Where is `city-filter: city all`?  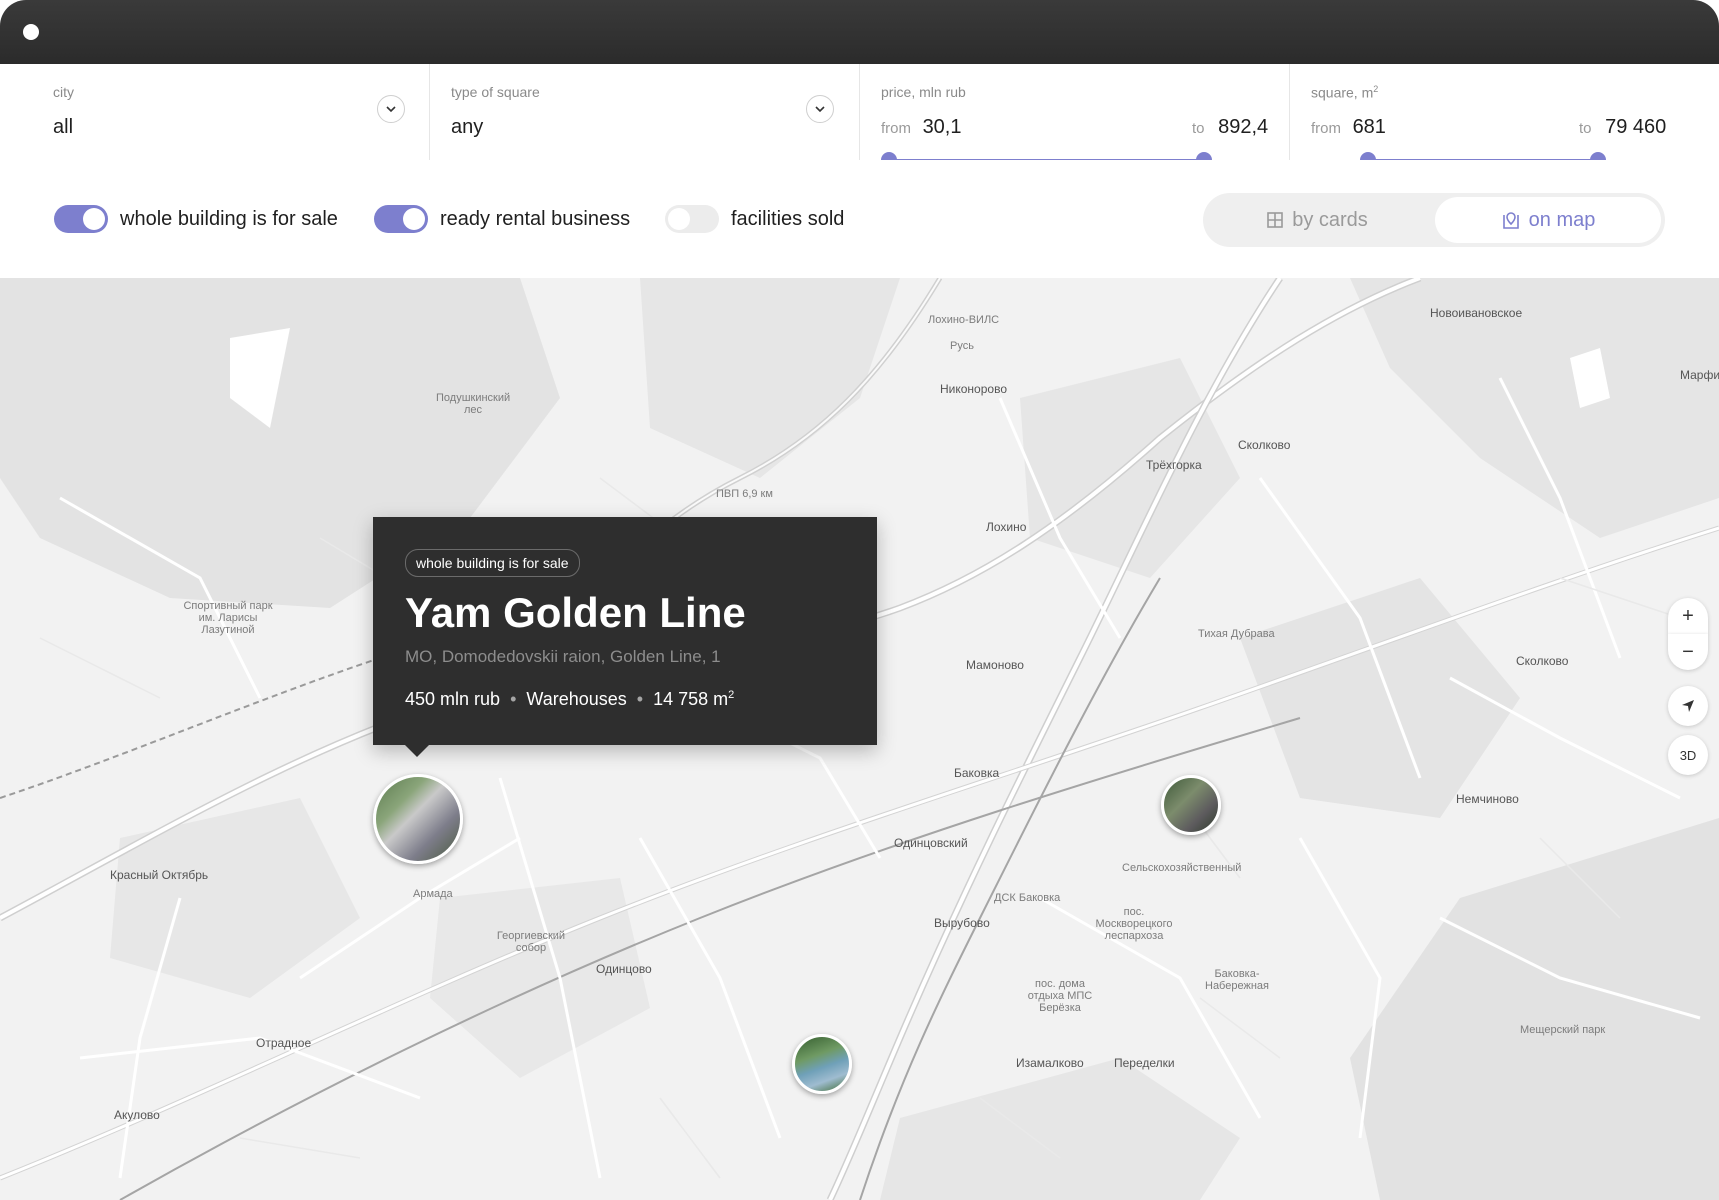
city-filter: city all is located at coordinates (215, 112).